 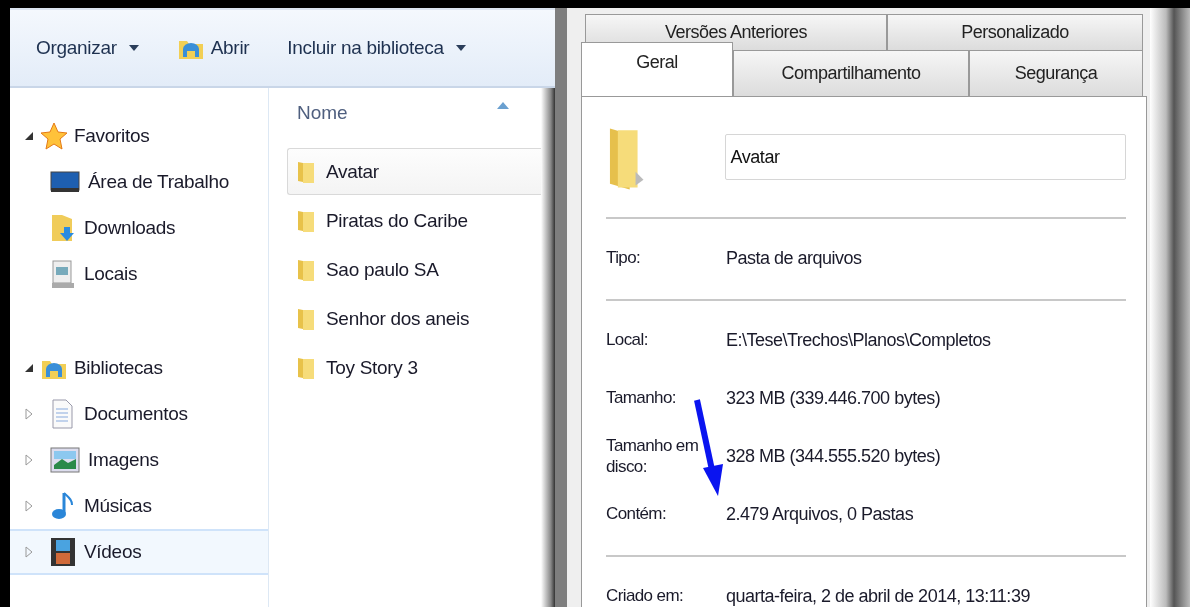 What do you see at coordinates (794, 258) in the screenshot?
I see `property-value: Pasta de arquivos` at bounding box center [794, 258].